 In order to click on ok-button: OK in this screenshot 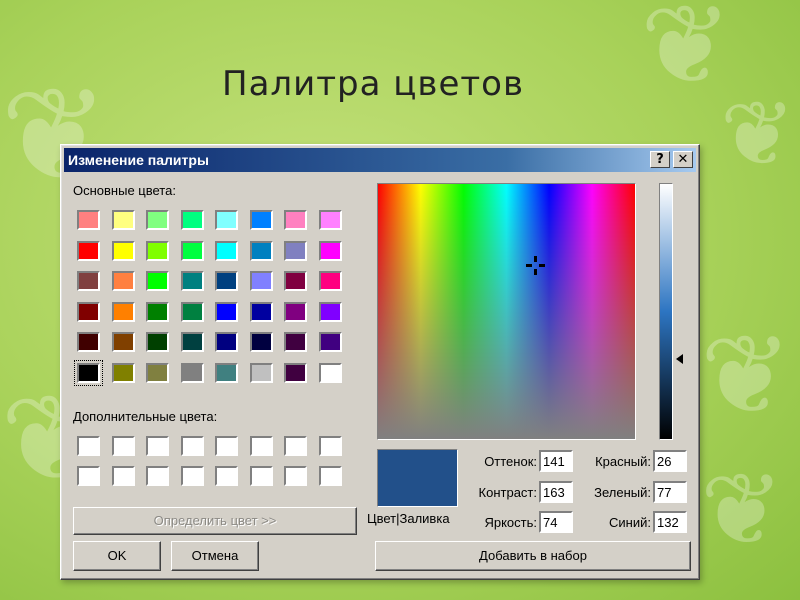, I will do `click(117, 556)`.